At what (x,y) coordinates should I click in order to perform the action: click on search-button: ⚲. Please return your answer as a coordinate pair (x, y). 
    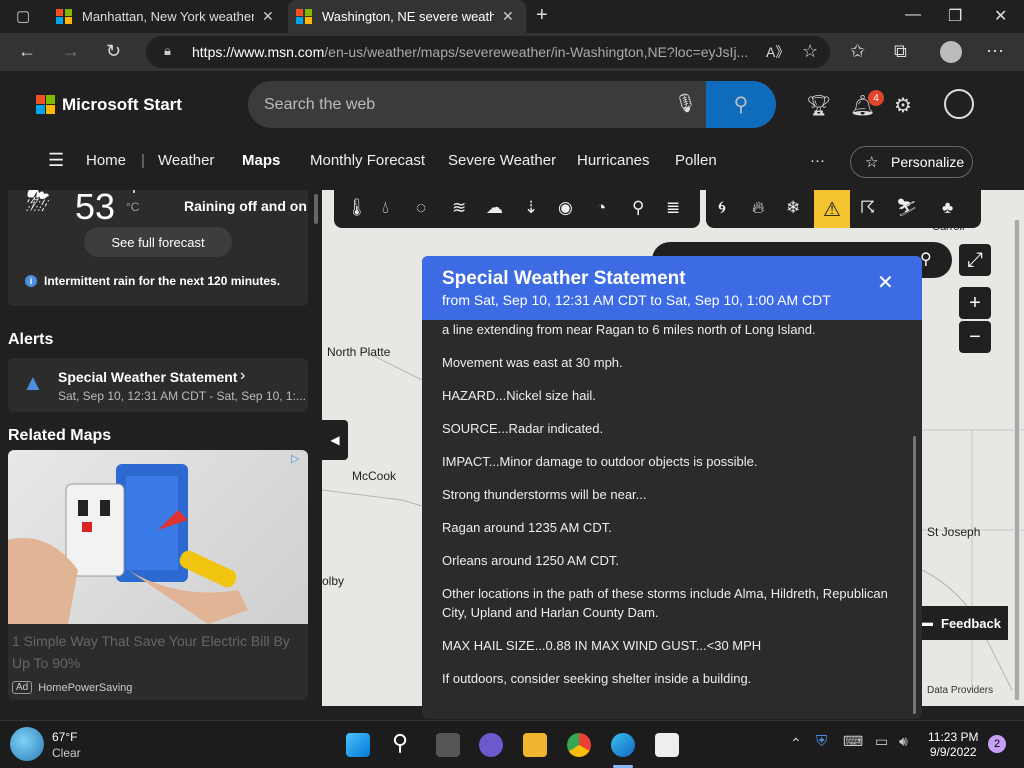
    Looking at the image, I should click on (741, 104).